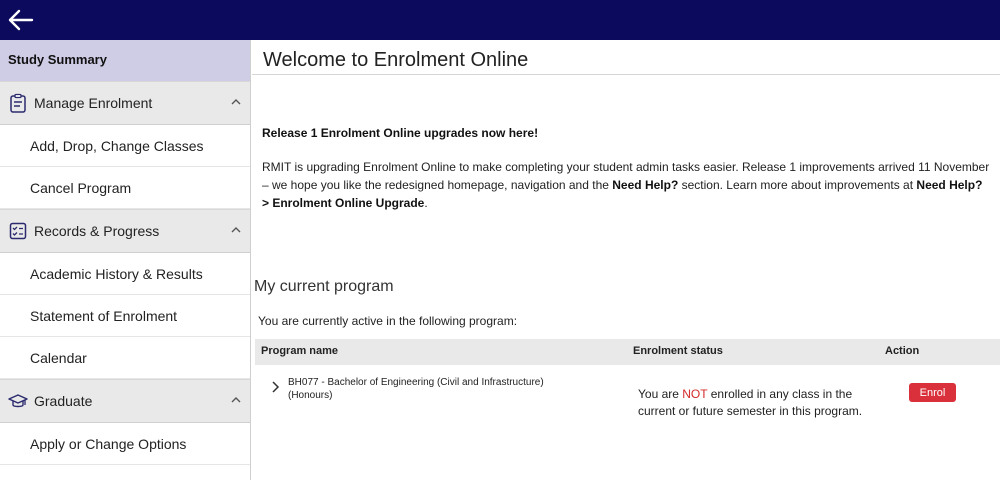 The image size is (1000, 480). I want to click on clipboard-icon, so click(18, 103).